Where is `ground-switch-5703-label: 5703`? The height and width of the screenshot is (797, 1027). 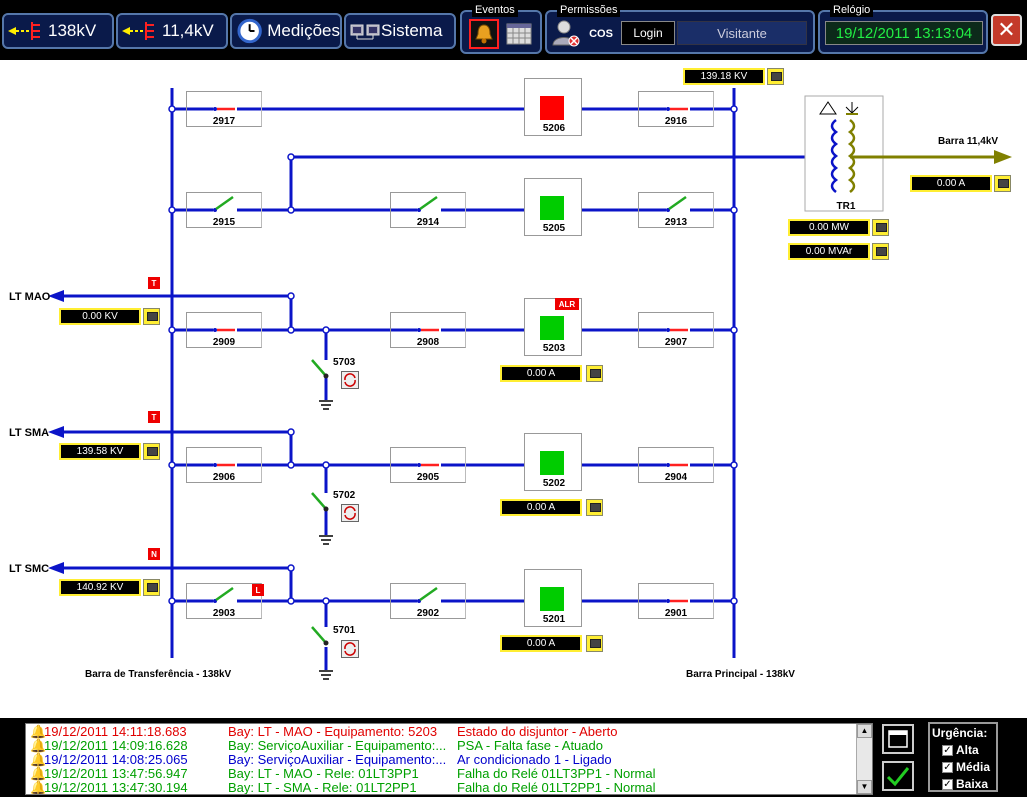
ground-switch-5703-label: 5703 is located at coordinates (344, 362).